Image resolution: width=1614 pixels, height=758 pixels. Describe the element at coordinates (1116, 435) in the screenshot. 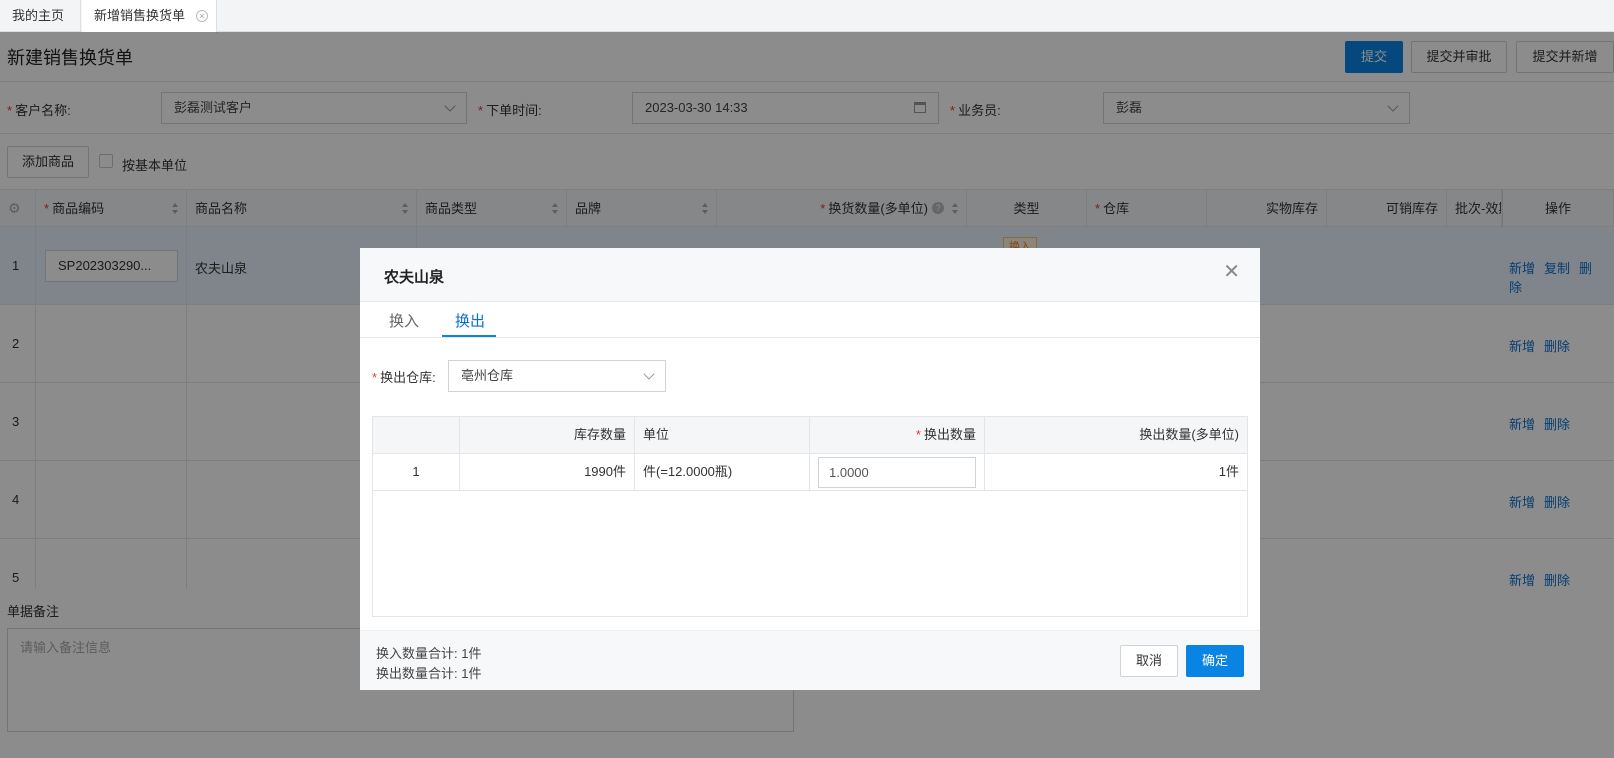

I see `col-out-qty-multi: 换出数量(多单位)` at that location.